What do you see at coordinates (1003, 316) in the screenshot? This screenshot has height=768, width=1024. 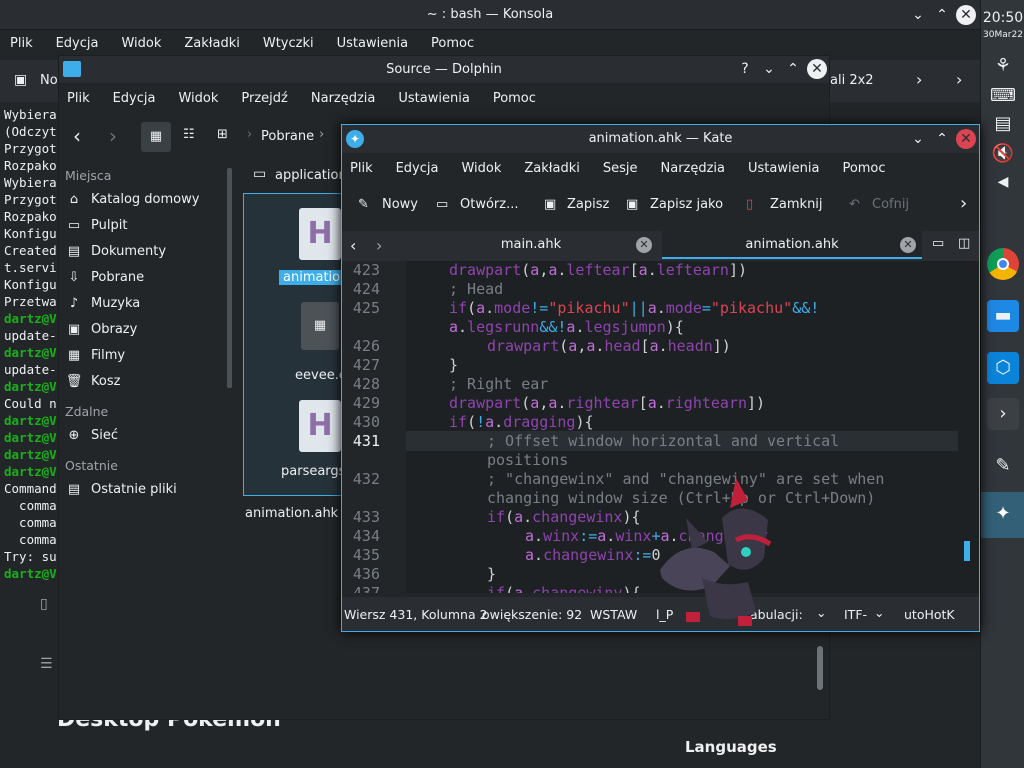 I see `file-manager-icon: ▬` at bounding box center [1003, 316].